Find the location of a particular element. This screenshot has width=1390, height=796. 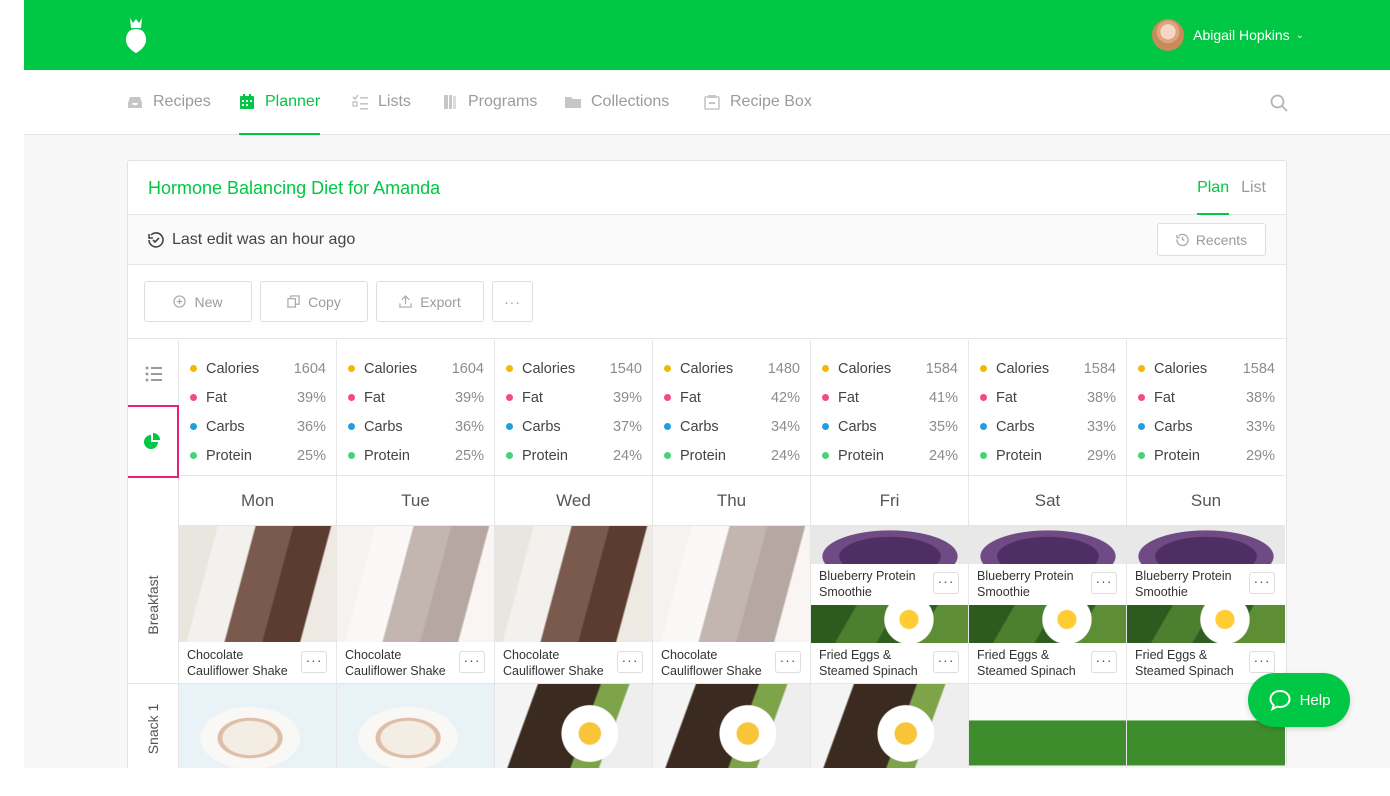

macro-row-fat: Fat 41% is located at coordinates (890, 397).